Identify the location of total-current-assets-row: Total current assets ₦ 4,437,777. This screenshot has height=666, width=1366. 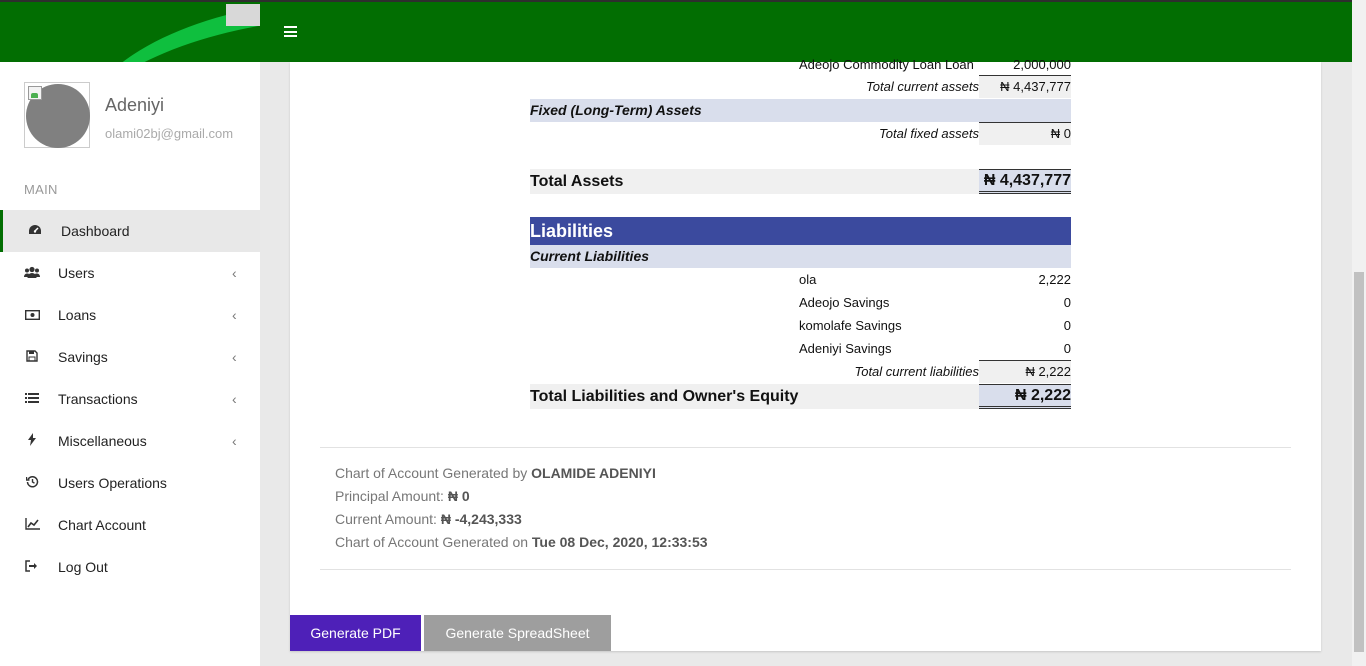
(800, 86).